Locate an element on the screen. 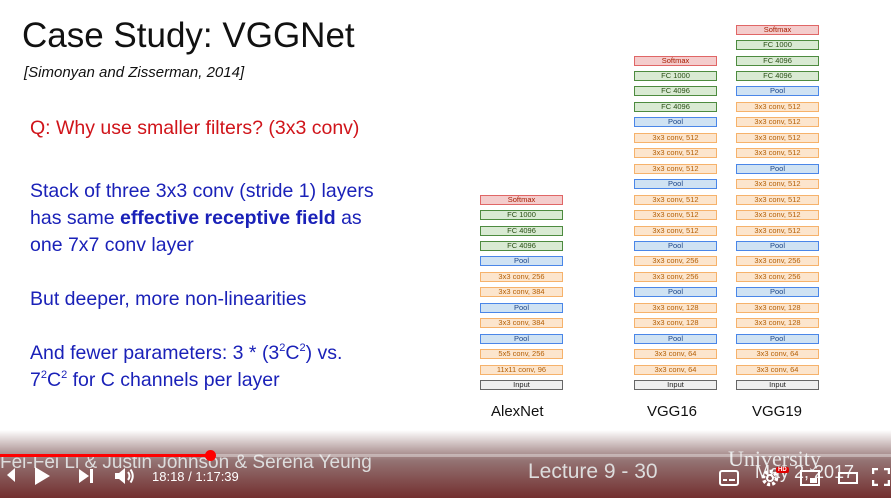  nonlinearity-paragraph: But deeper, more non-linearities is located at coordinates (168, 299).